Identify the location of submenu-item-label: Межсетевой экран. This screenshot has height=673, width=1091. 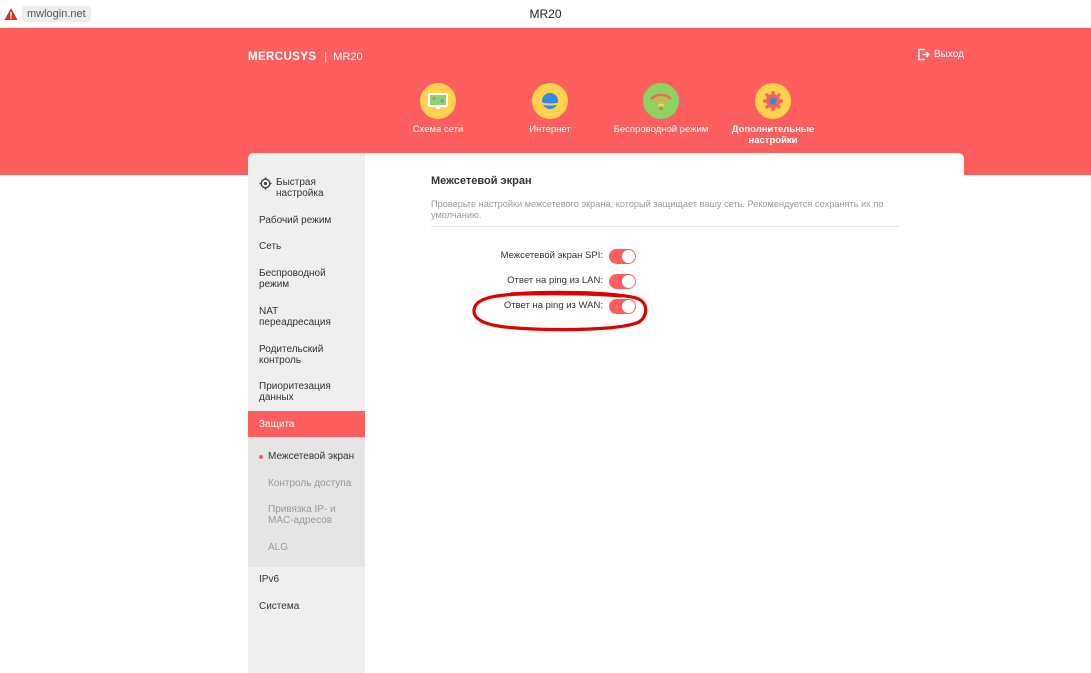
(311, 456).